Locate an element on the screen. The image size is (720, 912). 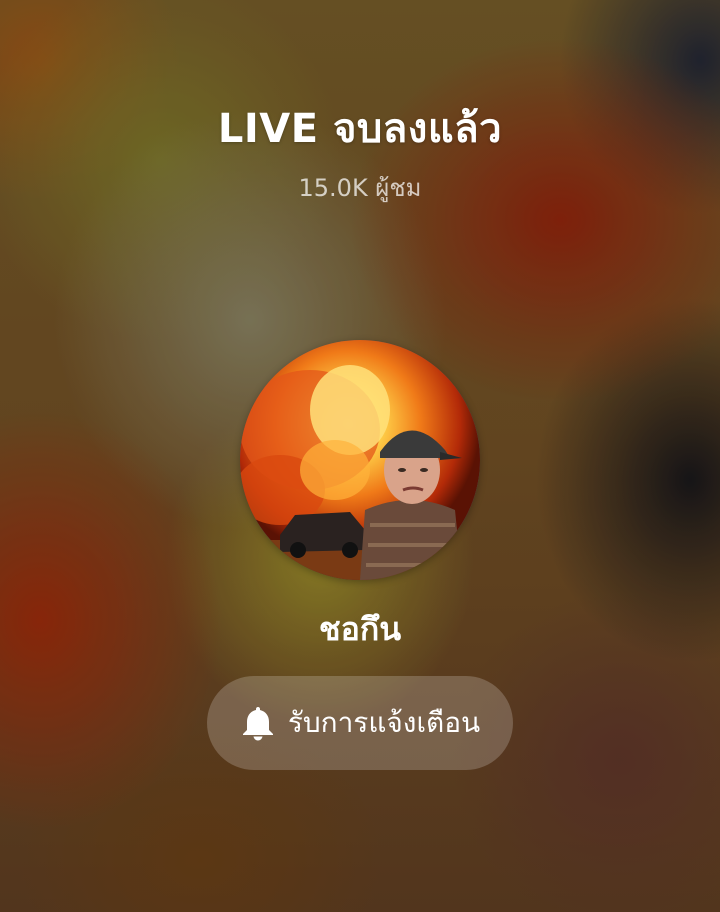
host-avatar is located at coordinates (360, 460).